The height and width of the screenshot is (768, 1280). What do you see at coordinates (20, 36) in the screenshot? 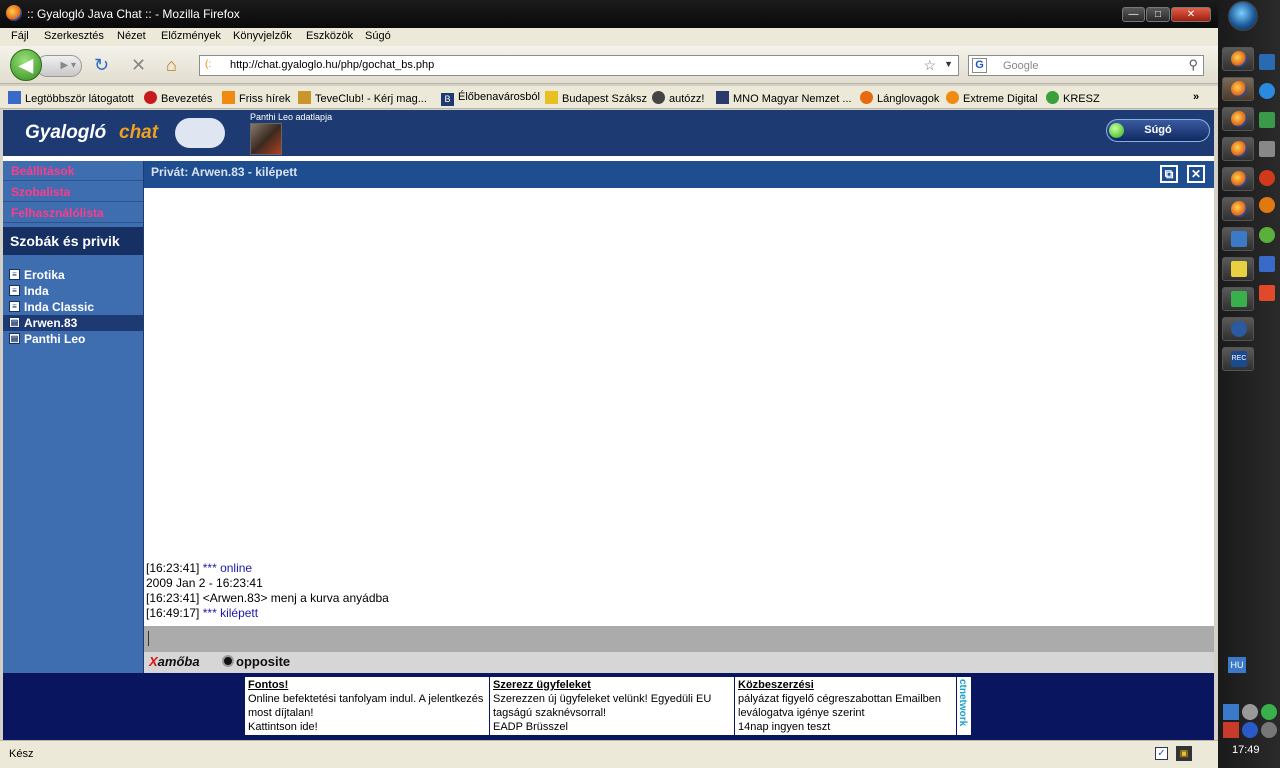
I see `menu-file: Fájl` at bounding box center [20, 36].